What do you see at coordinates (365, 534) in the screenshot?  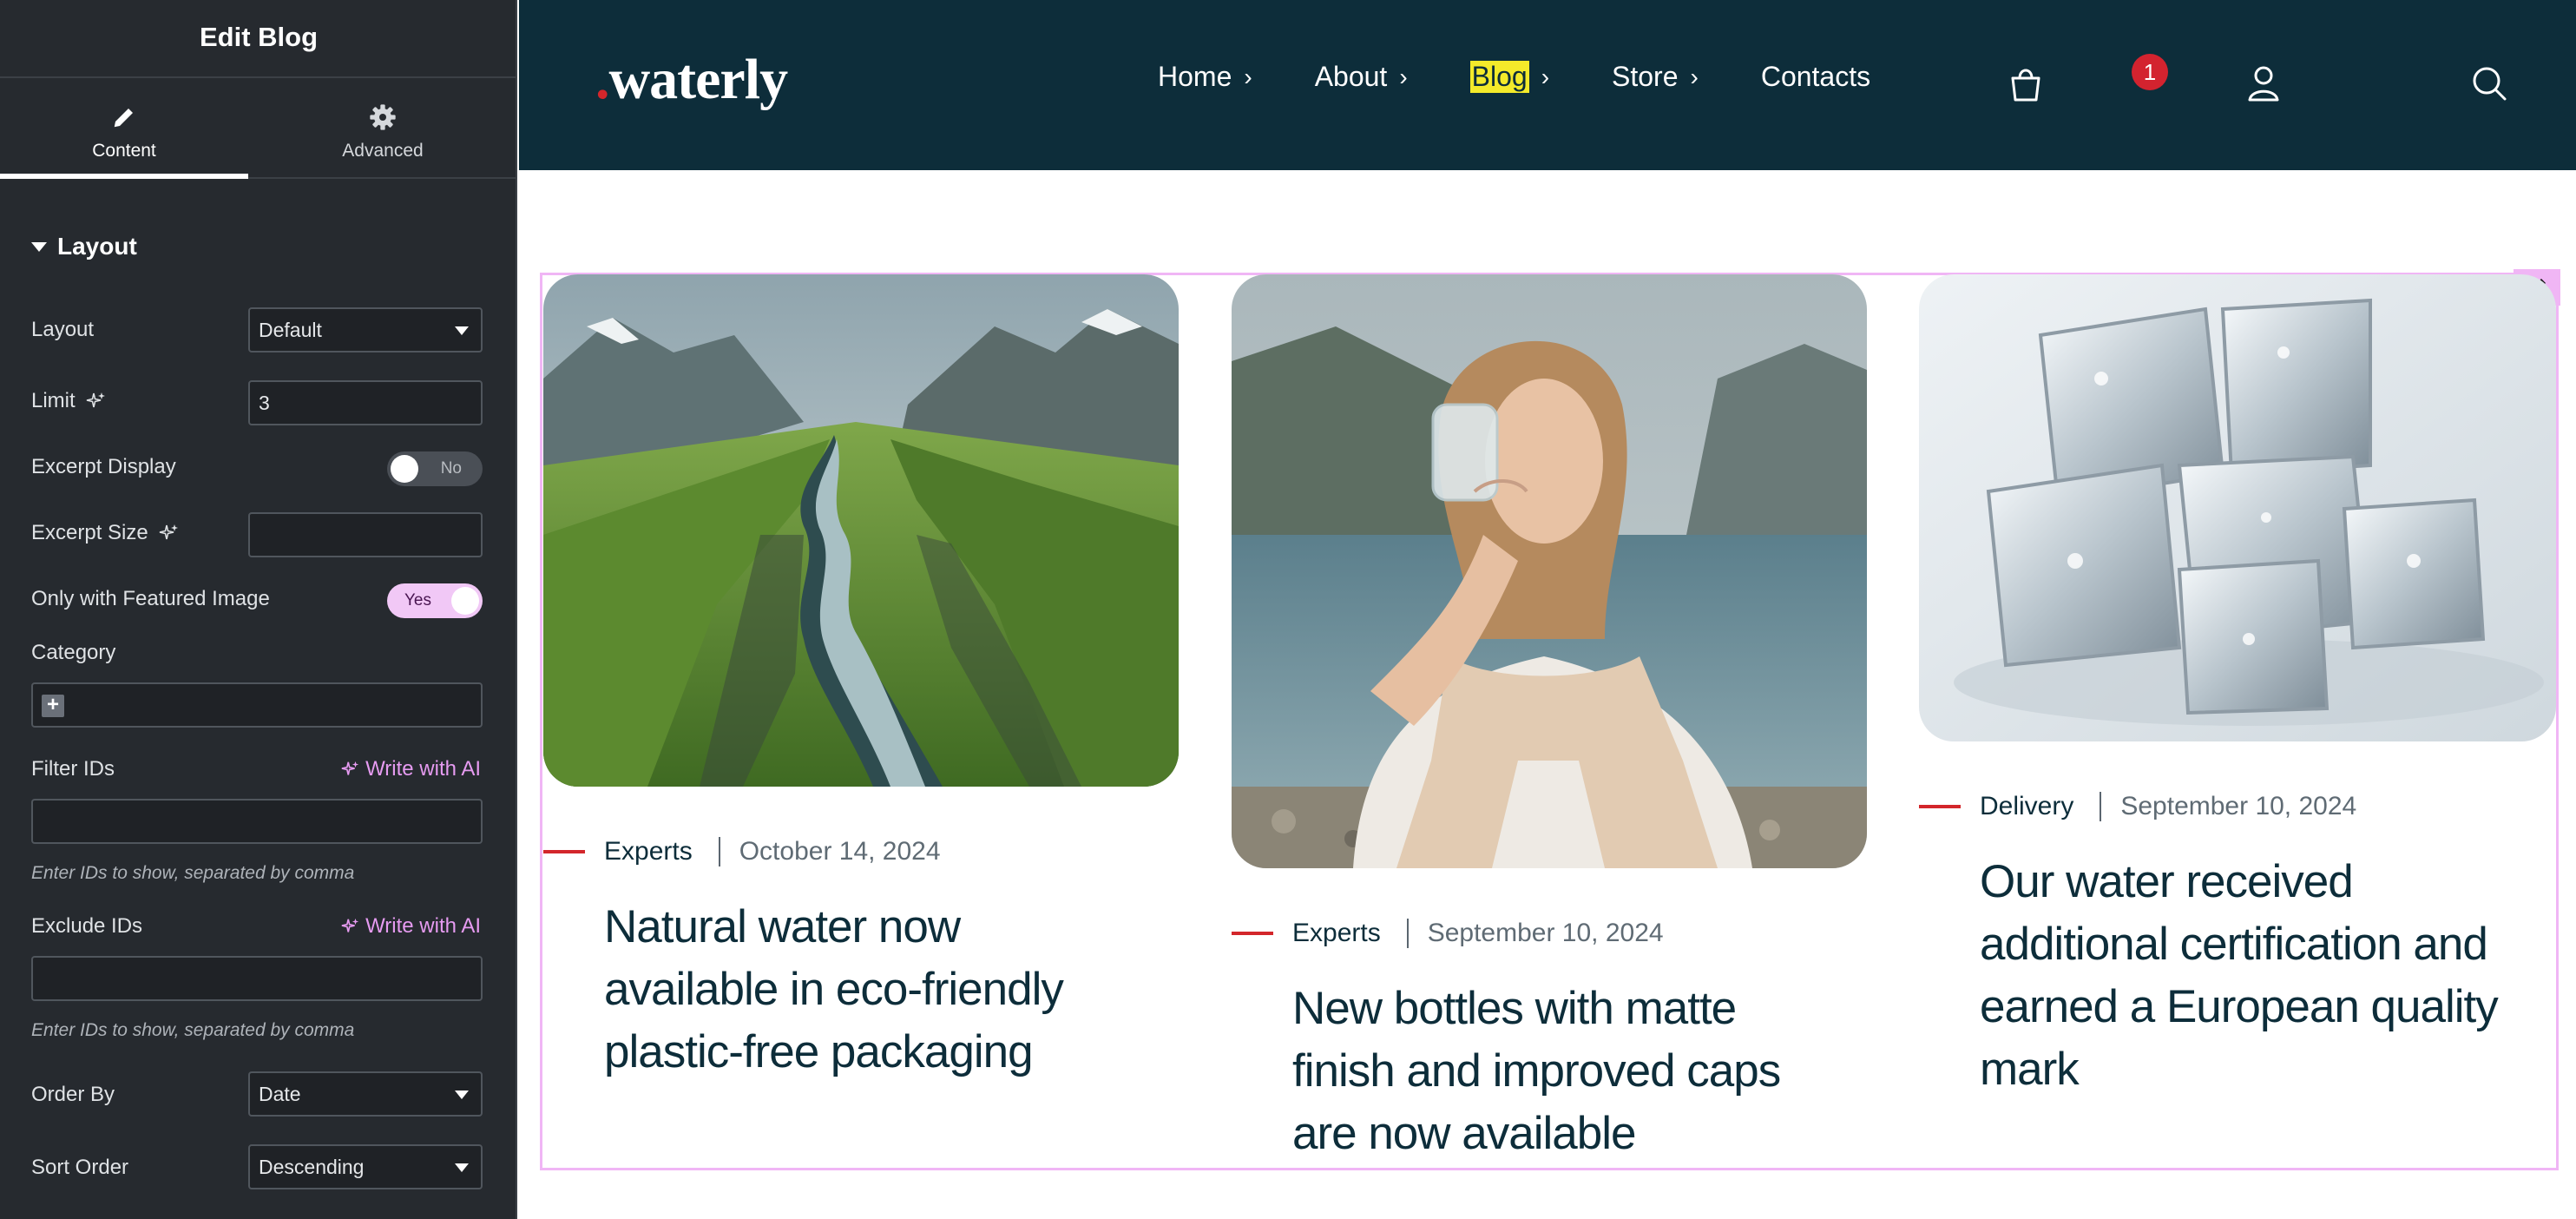 I see `excerpt-size-input` at bounding box center [365, 534].